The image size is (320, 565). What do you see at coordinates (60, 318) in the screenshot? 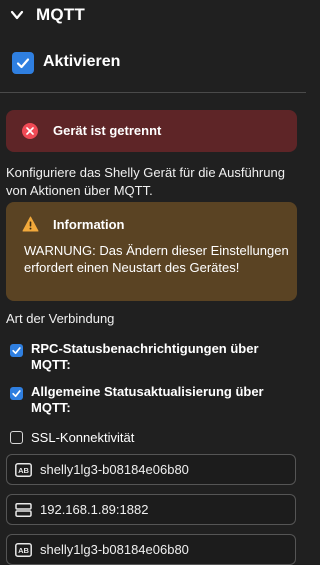
I see `connection-type-label: Art der Verbindung` at bounding box center [60, 318].